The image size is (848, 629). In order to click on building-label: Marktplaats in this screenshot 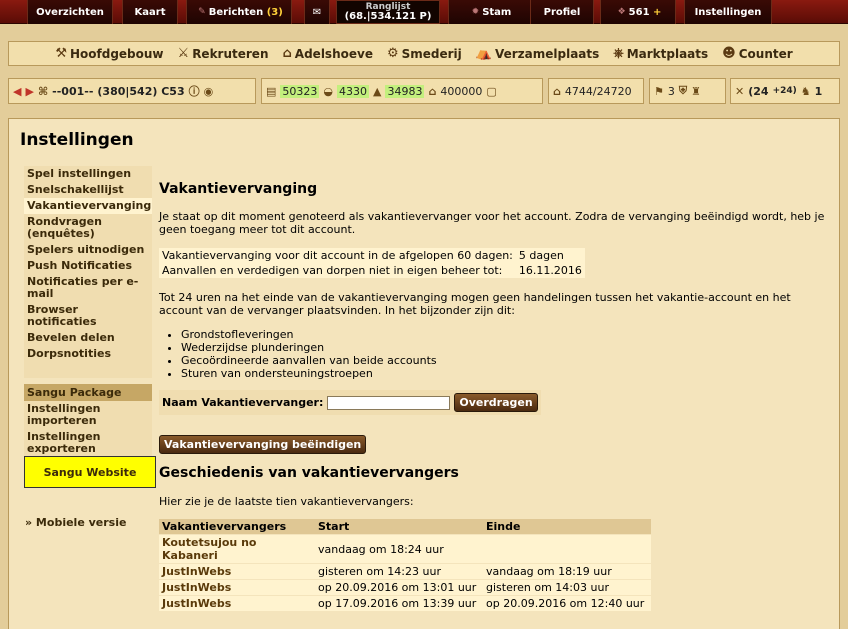, I will do `click(667, 53)`.